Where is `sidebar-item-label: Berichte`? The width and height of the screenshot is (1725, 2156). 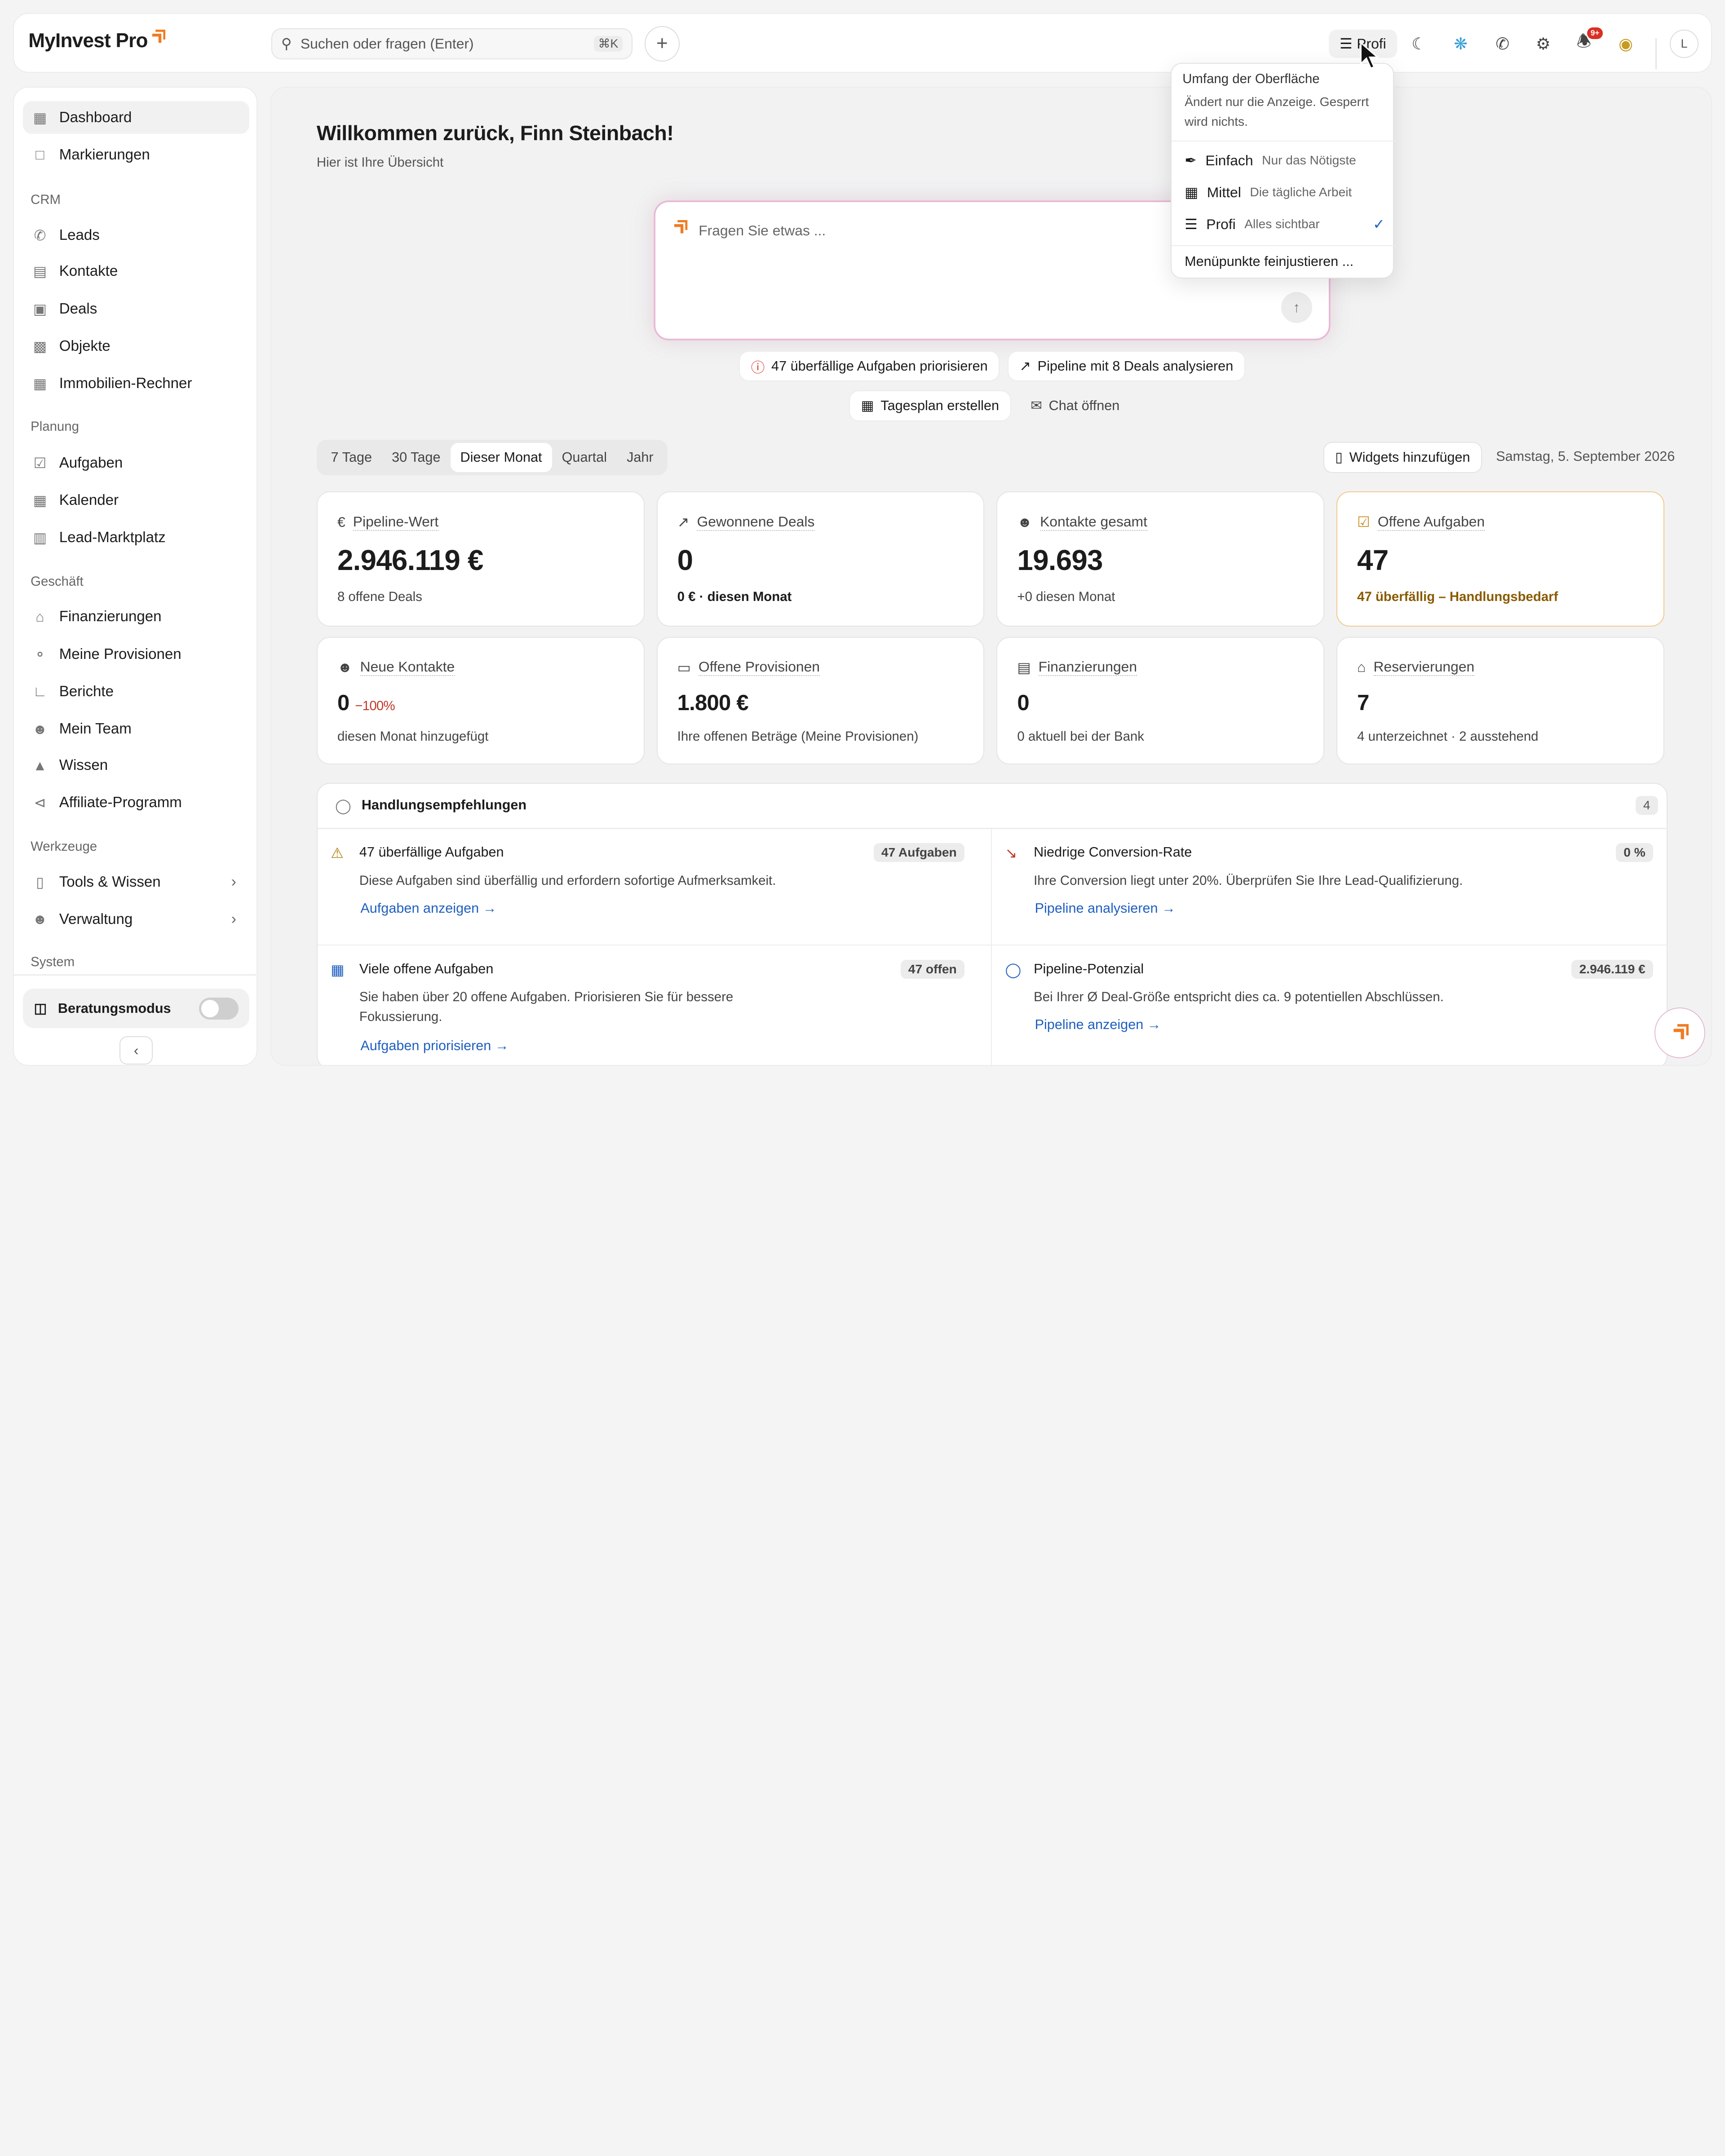 sidebar-item-label: Berichte is located at coordinates (86, 691).